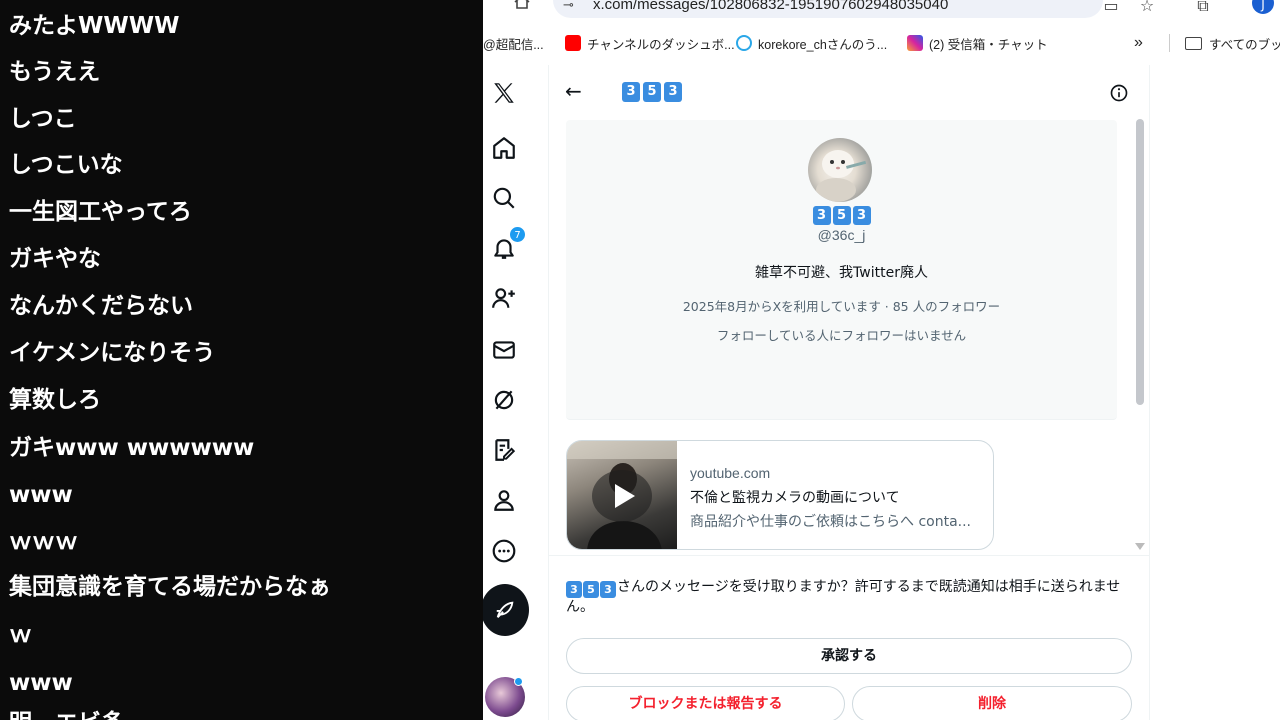  Describe the element at coordinates (504, 500) in the screenshot. I see `profile-icon` at that location.